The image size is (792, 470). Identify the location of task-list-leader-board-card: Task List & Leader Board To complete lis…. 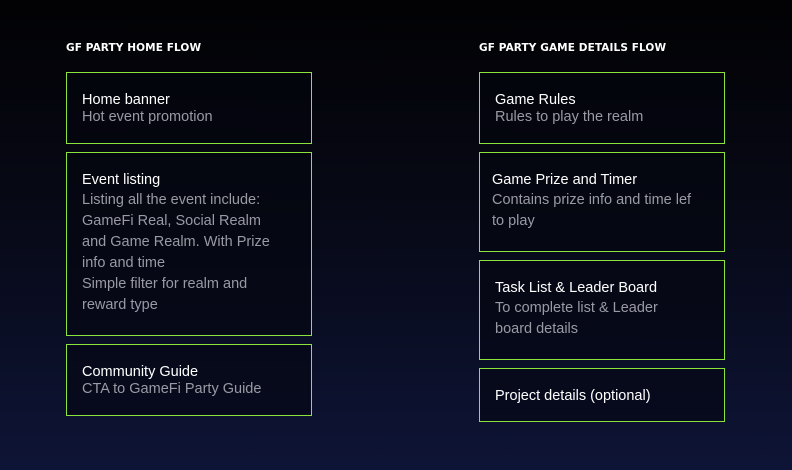
(602, 310).